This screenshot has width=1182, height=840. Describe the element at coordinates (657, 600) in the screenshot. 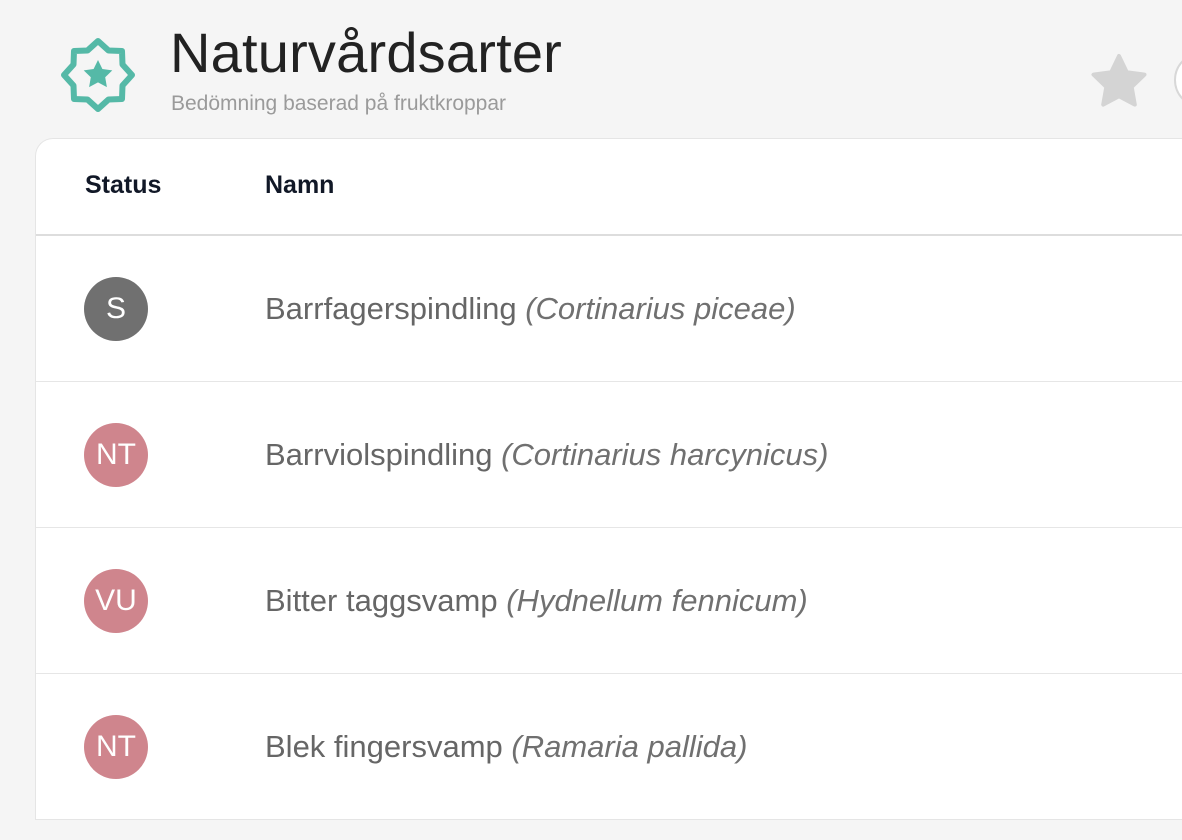

I see `scientific-name: (Hydnellum fennicum)` at that location.